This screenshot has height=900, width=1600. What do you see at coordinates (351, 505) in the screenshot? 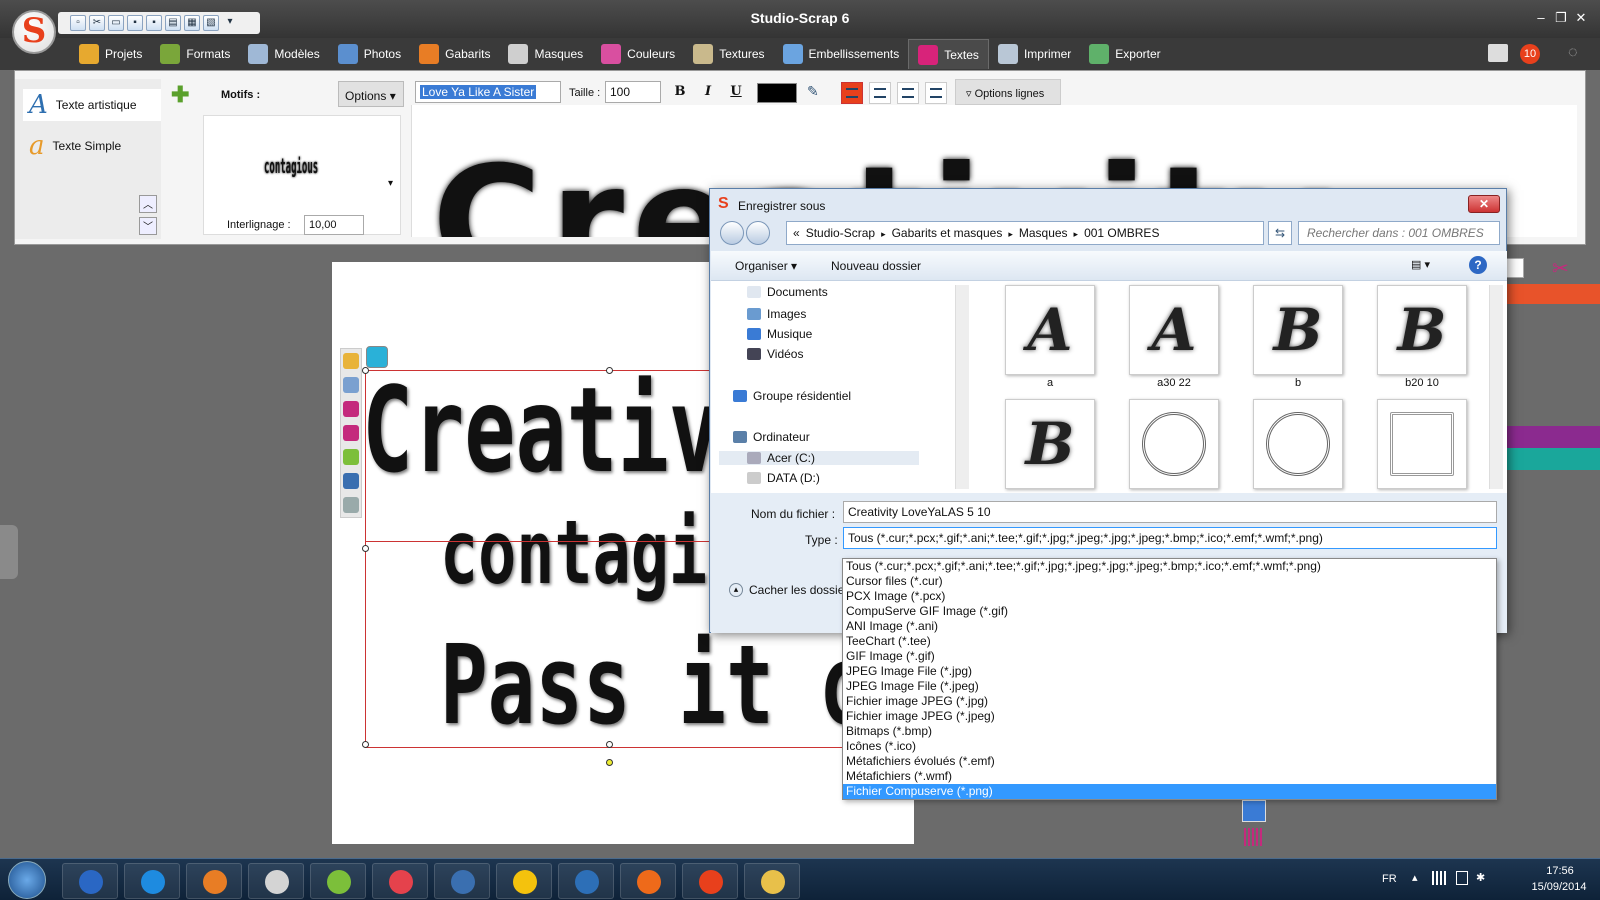
I see `properties-icon` at bounding box center [351, 505].